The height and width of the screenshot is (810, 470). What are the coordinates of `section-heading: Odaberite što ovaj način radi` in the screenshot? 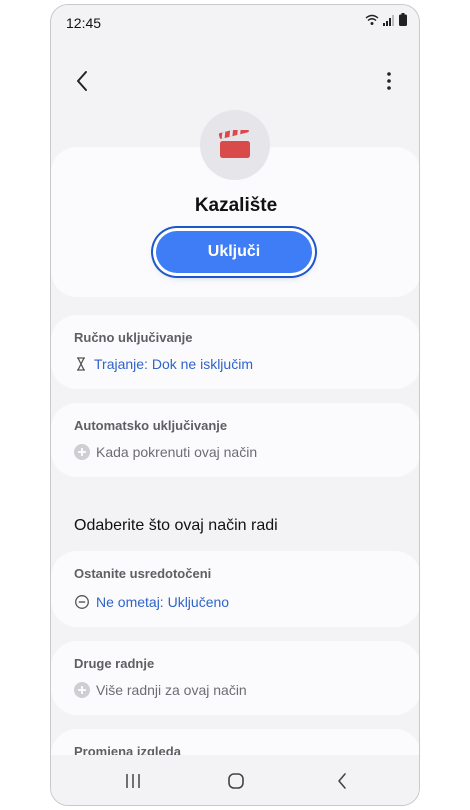 It's located at (176, 525).